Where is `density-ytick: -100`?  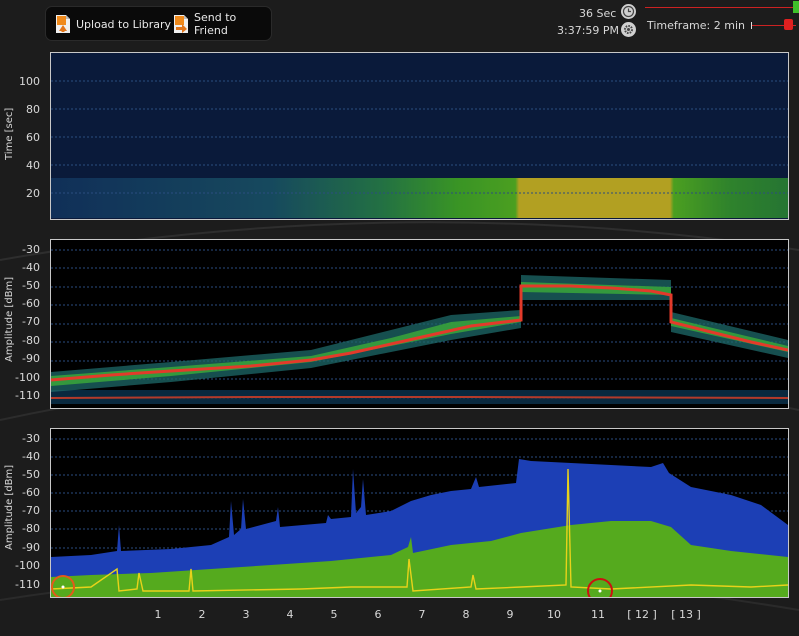
density-ytick: -100 is located at coordinates (27, 377).